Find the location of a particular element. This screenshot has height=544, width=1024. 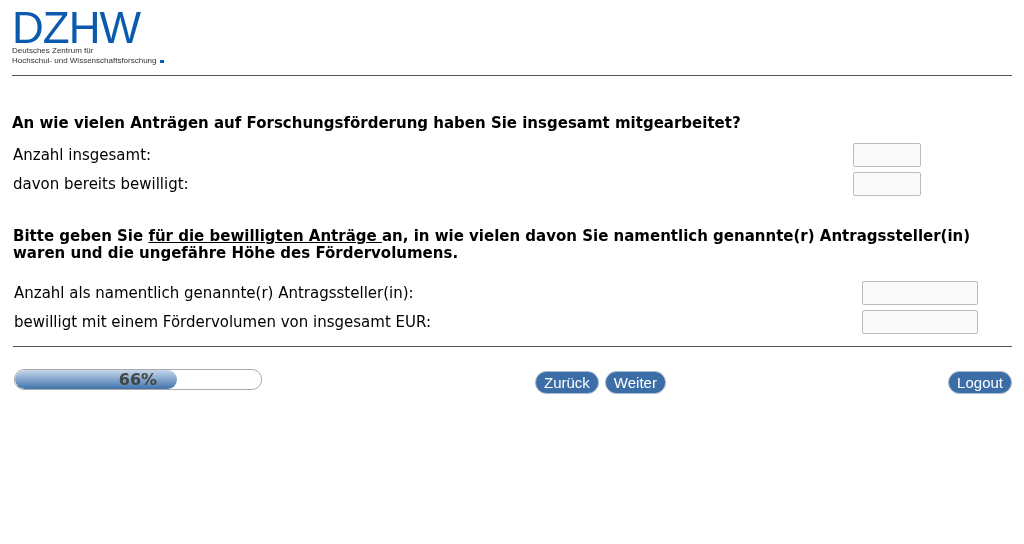

question-text: Bitte geben Sie für die bewilligten Anträge an, in wie vielen davon Sie namentlich genannte(r) Antragssteller(in) waren und die ungefähre Höhe des Fördervolumens. is located at coordinates (492, 245).